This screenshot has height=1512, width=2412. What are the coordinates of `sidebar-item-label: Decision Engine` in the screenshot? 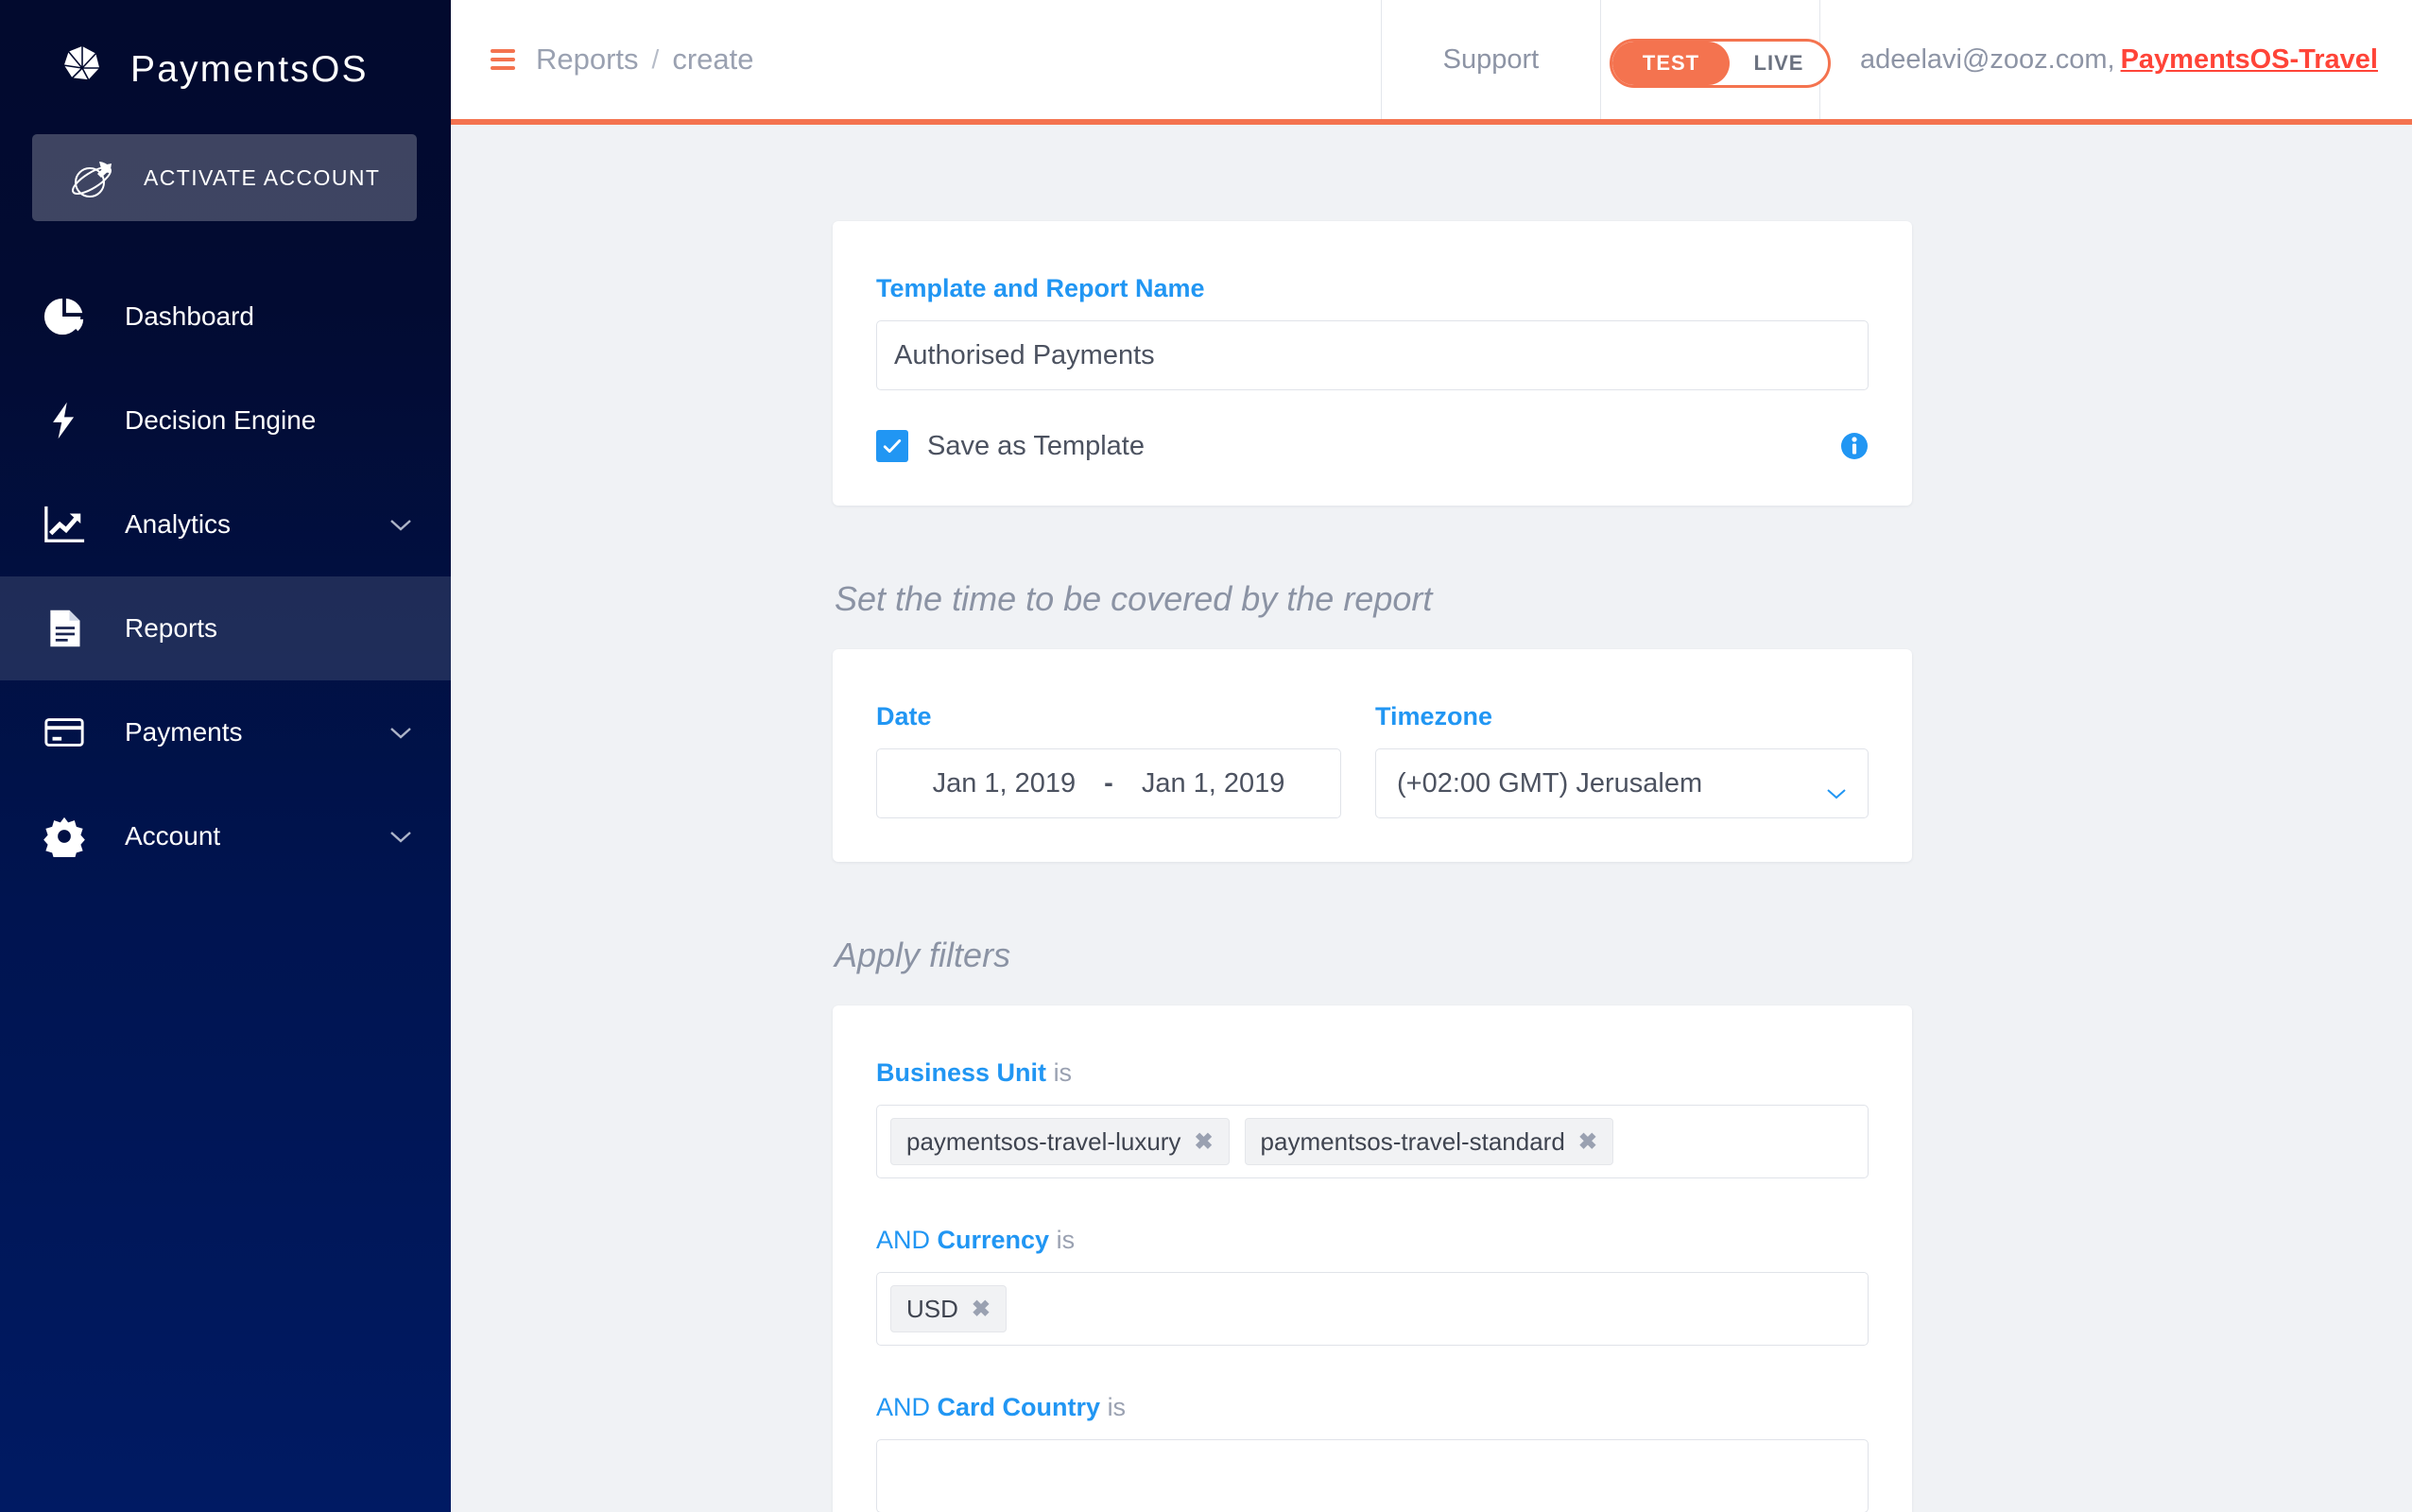 It's located at (221, 420).